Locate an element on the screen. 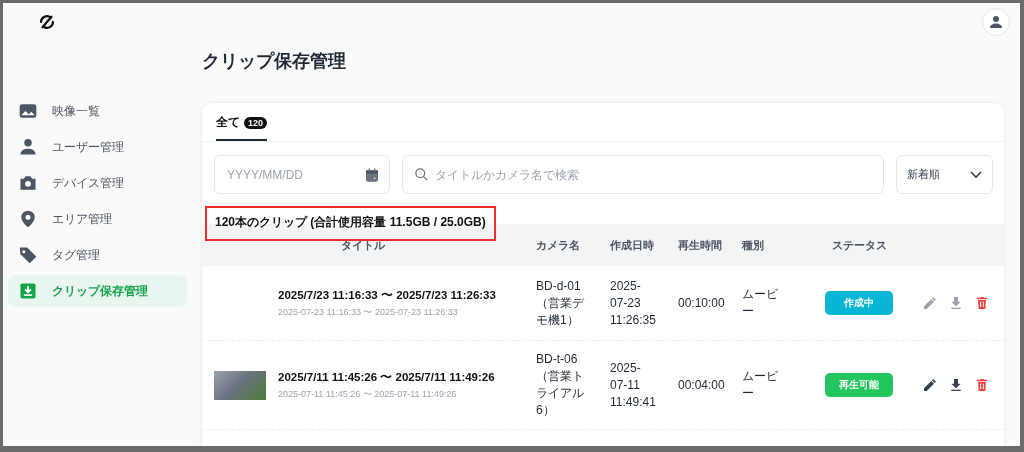 This screenshot has width=1024, height=452. download-box-icon is located at coordinates (28, 291).